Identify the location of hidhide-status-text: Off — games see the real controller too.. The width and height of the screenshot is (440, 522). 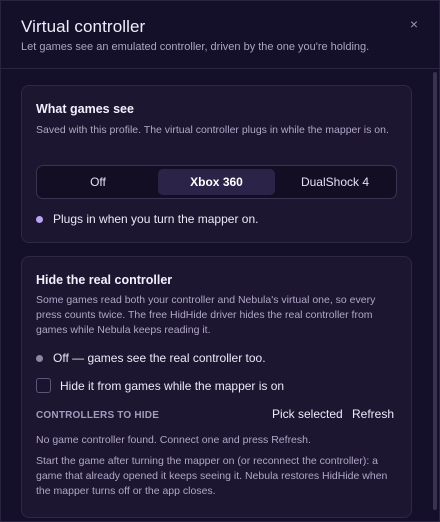
(159, 358).